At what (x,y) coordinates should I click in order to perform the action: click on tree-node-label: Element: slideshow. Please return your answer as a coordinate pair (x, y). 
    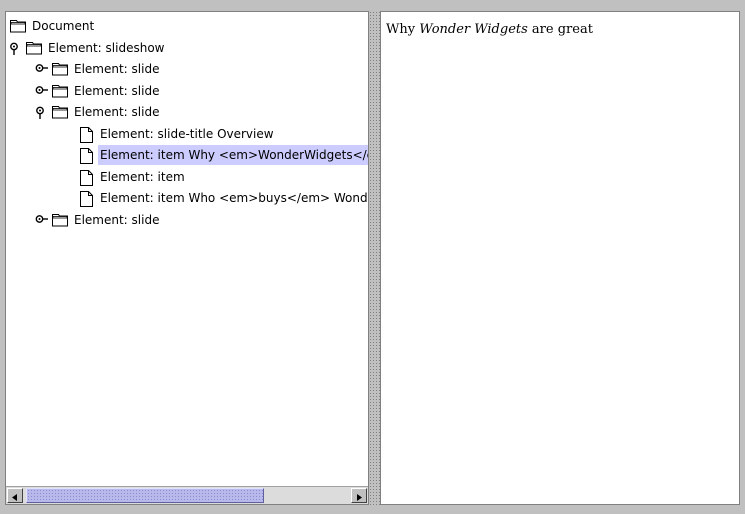
    Looking at the image, I should click on (106, 47).